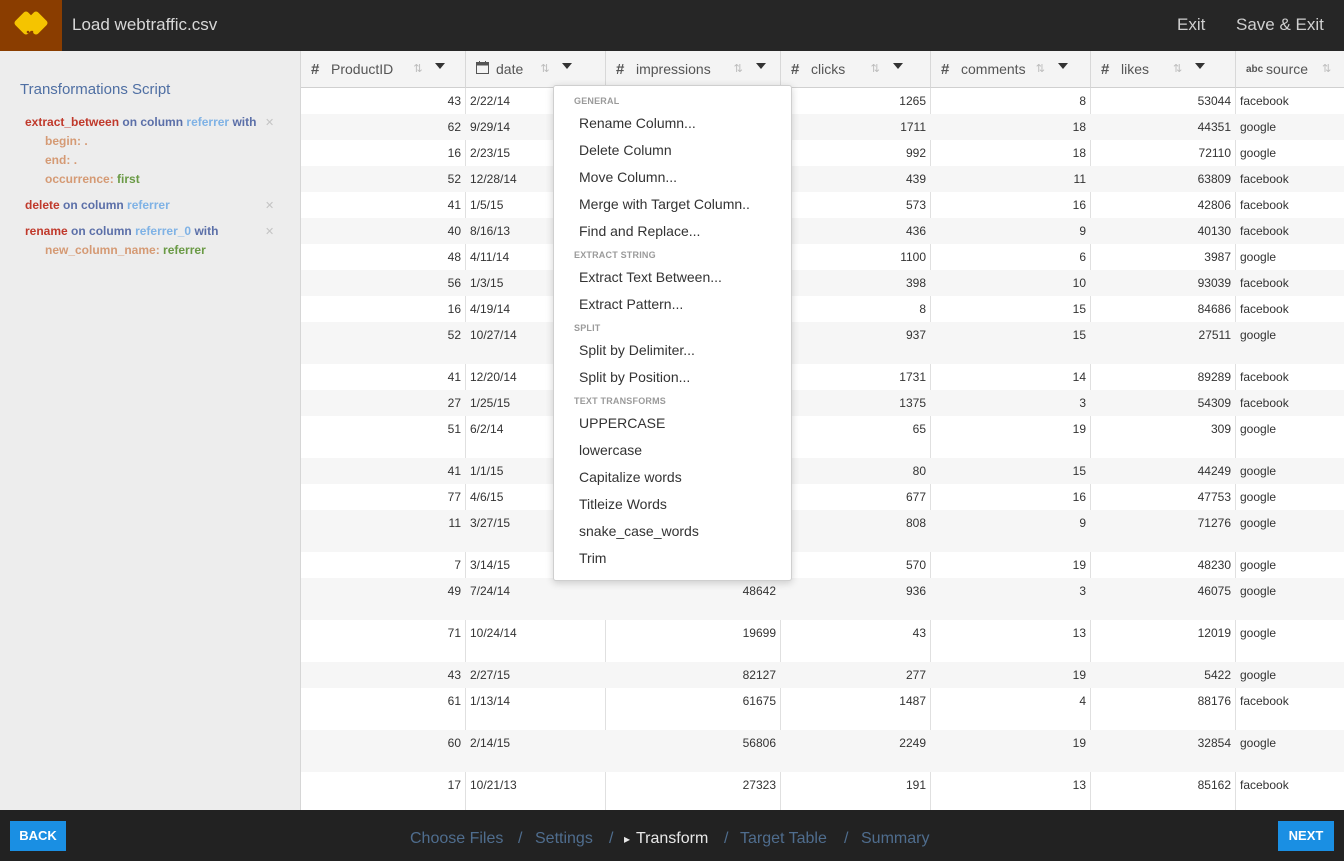 The height and width of the screenshot is (861, 1344). What do you see at coordinates (1214, 565) in the screenshot?
I see `cell-likes: 48230` at bounding box center [1214, 565].